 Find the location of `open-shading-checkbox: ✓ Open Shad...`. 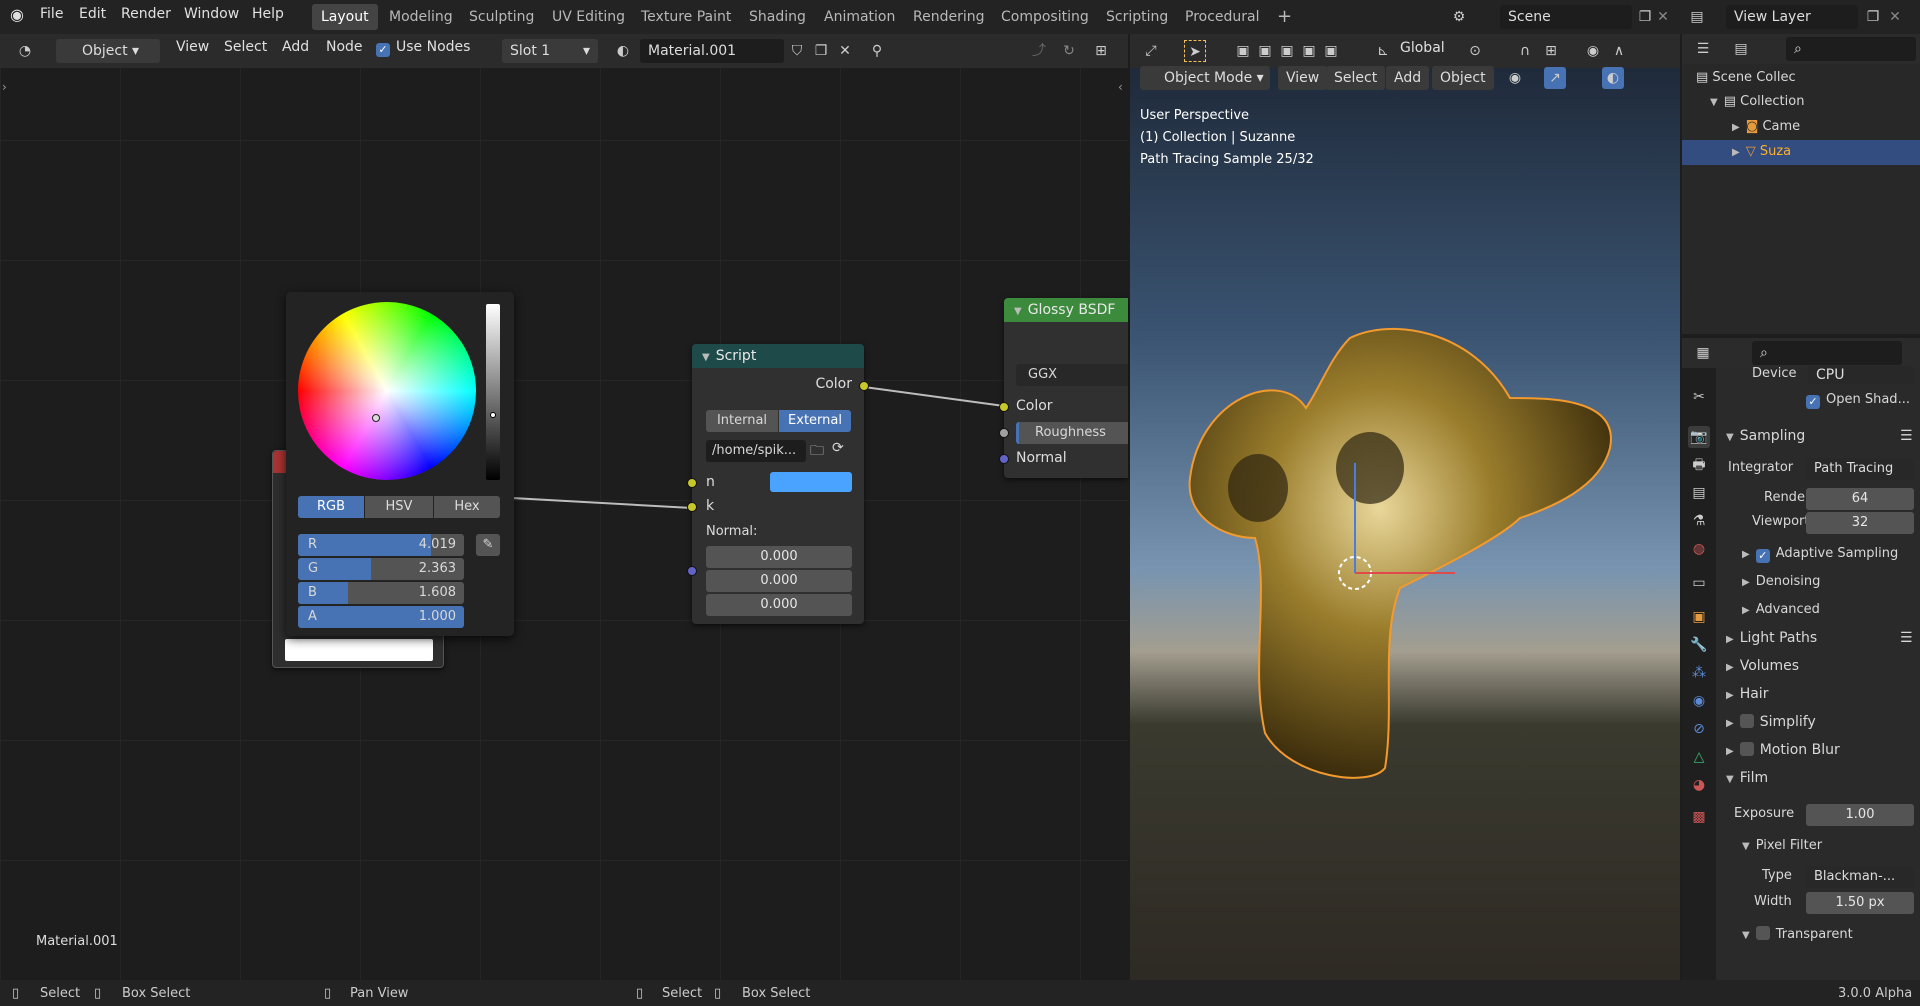

open-shading-checkbox: ✓ Open Shad... is located at coordinates (1858, 400).